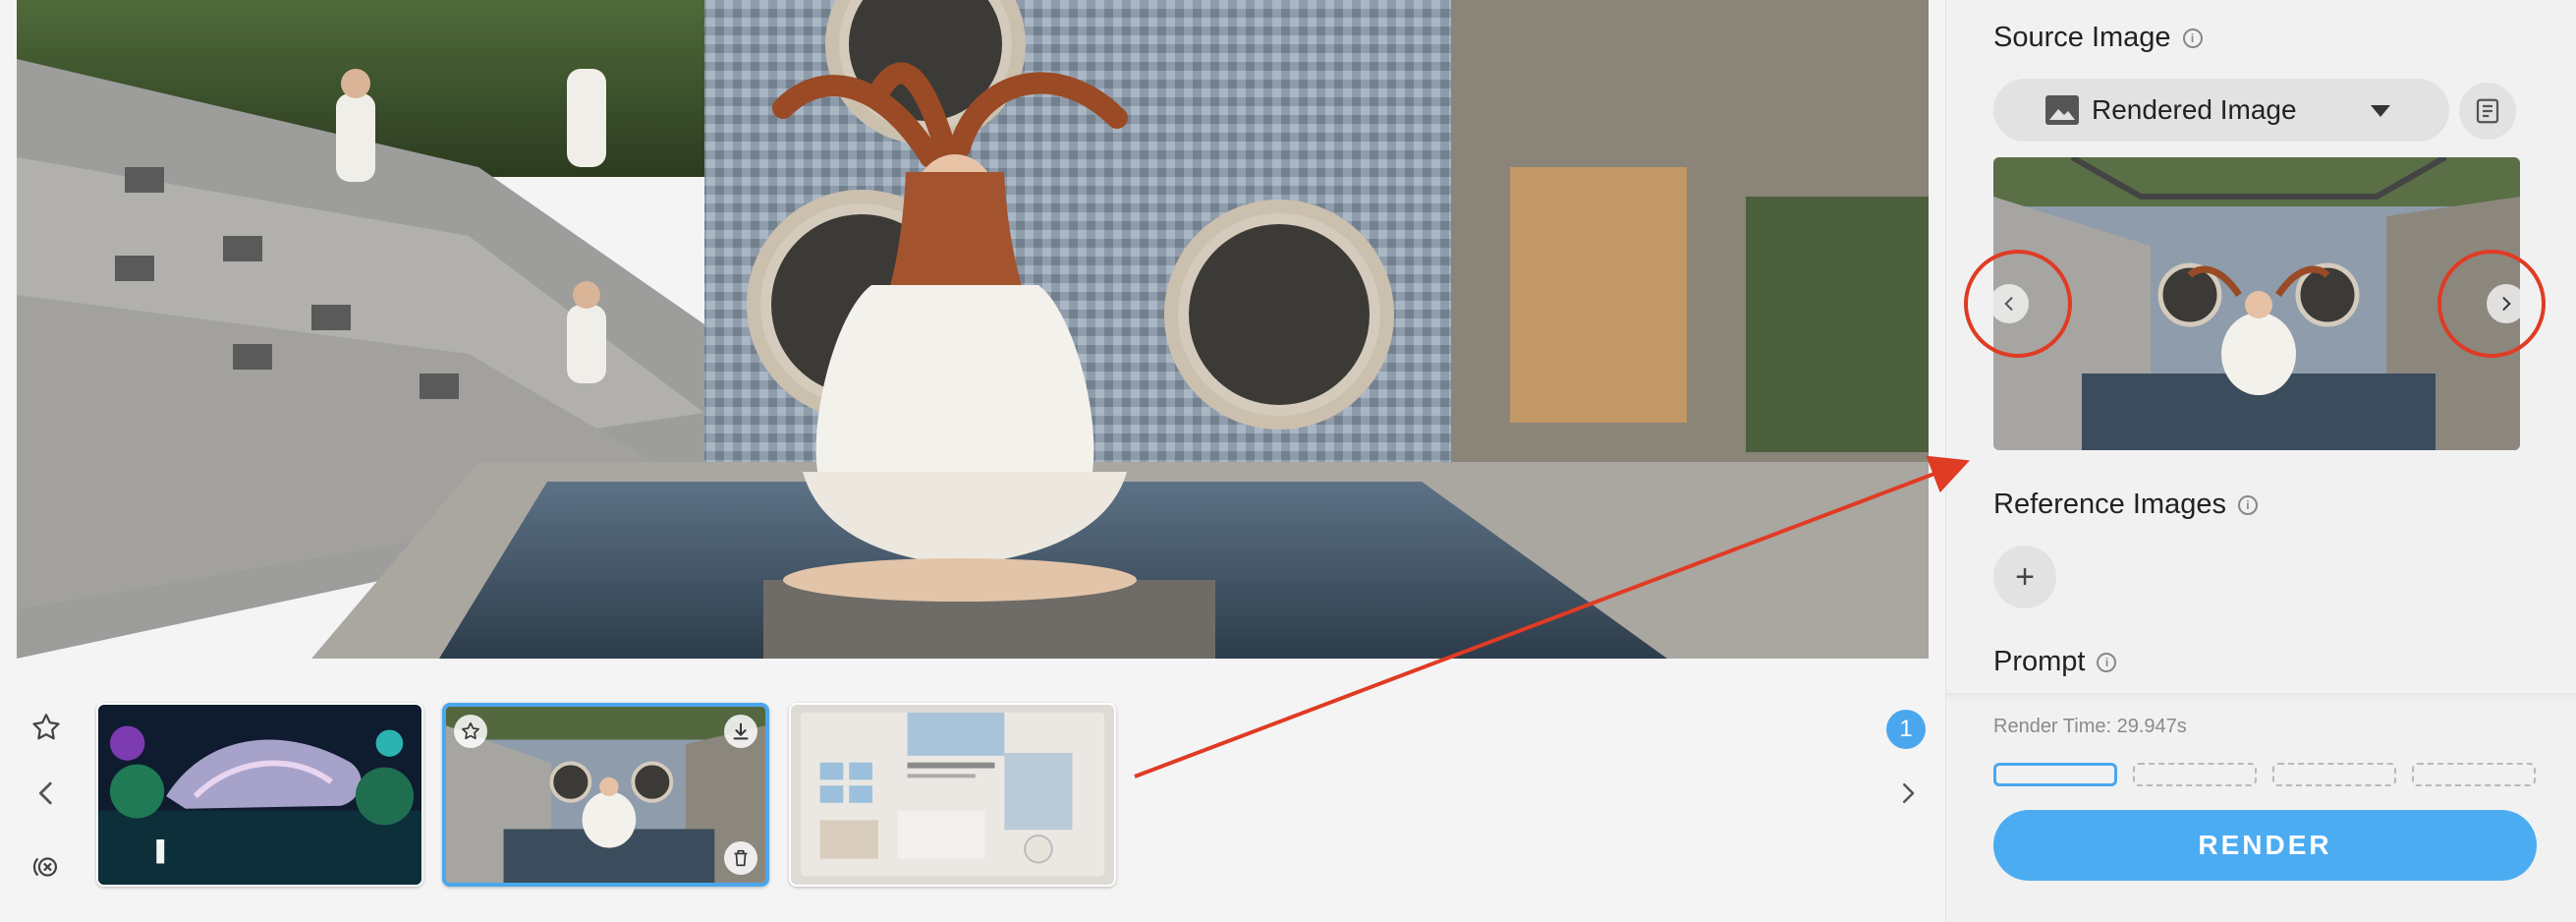  I want to click on page-badge: 1, so click(1906, 729).